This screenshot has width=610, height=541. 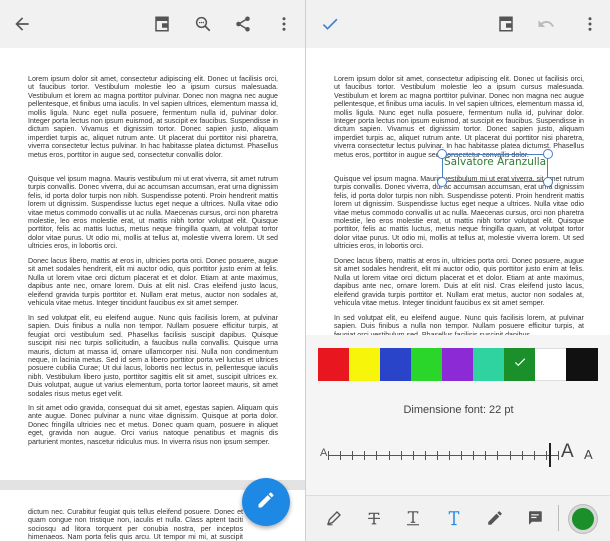 I want to click on color-swatch-white, so click(x=550, y=364).